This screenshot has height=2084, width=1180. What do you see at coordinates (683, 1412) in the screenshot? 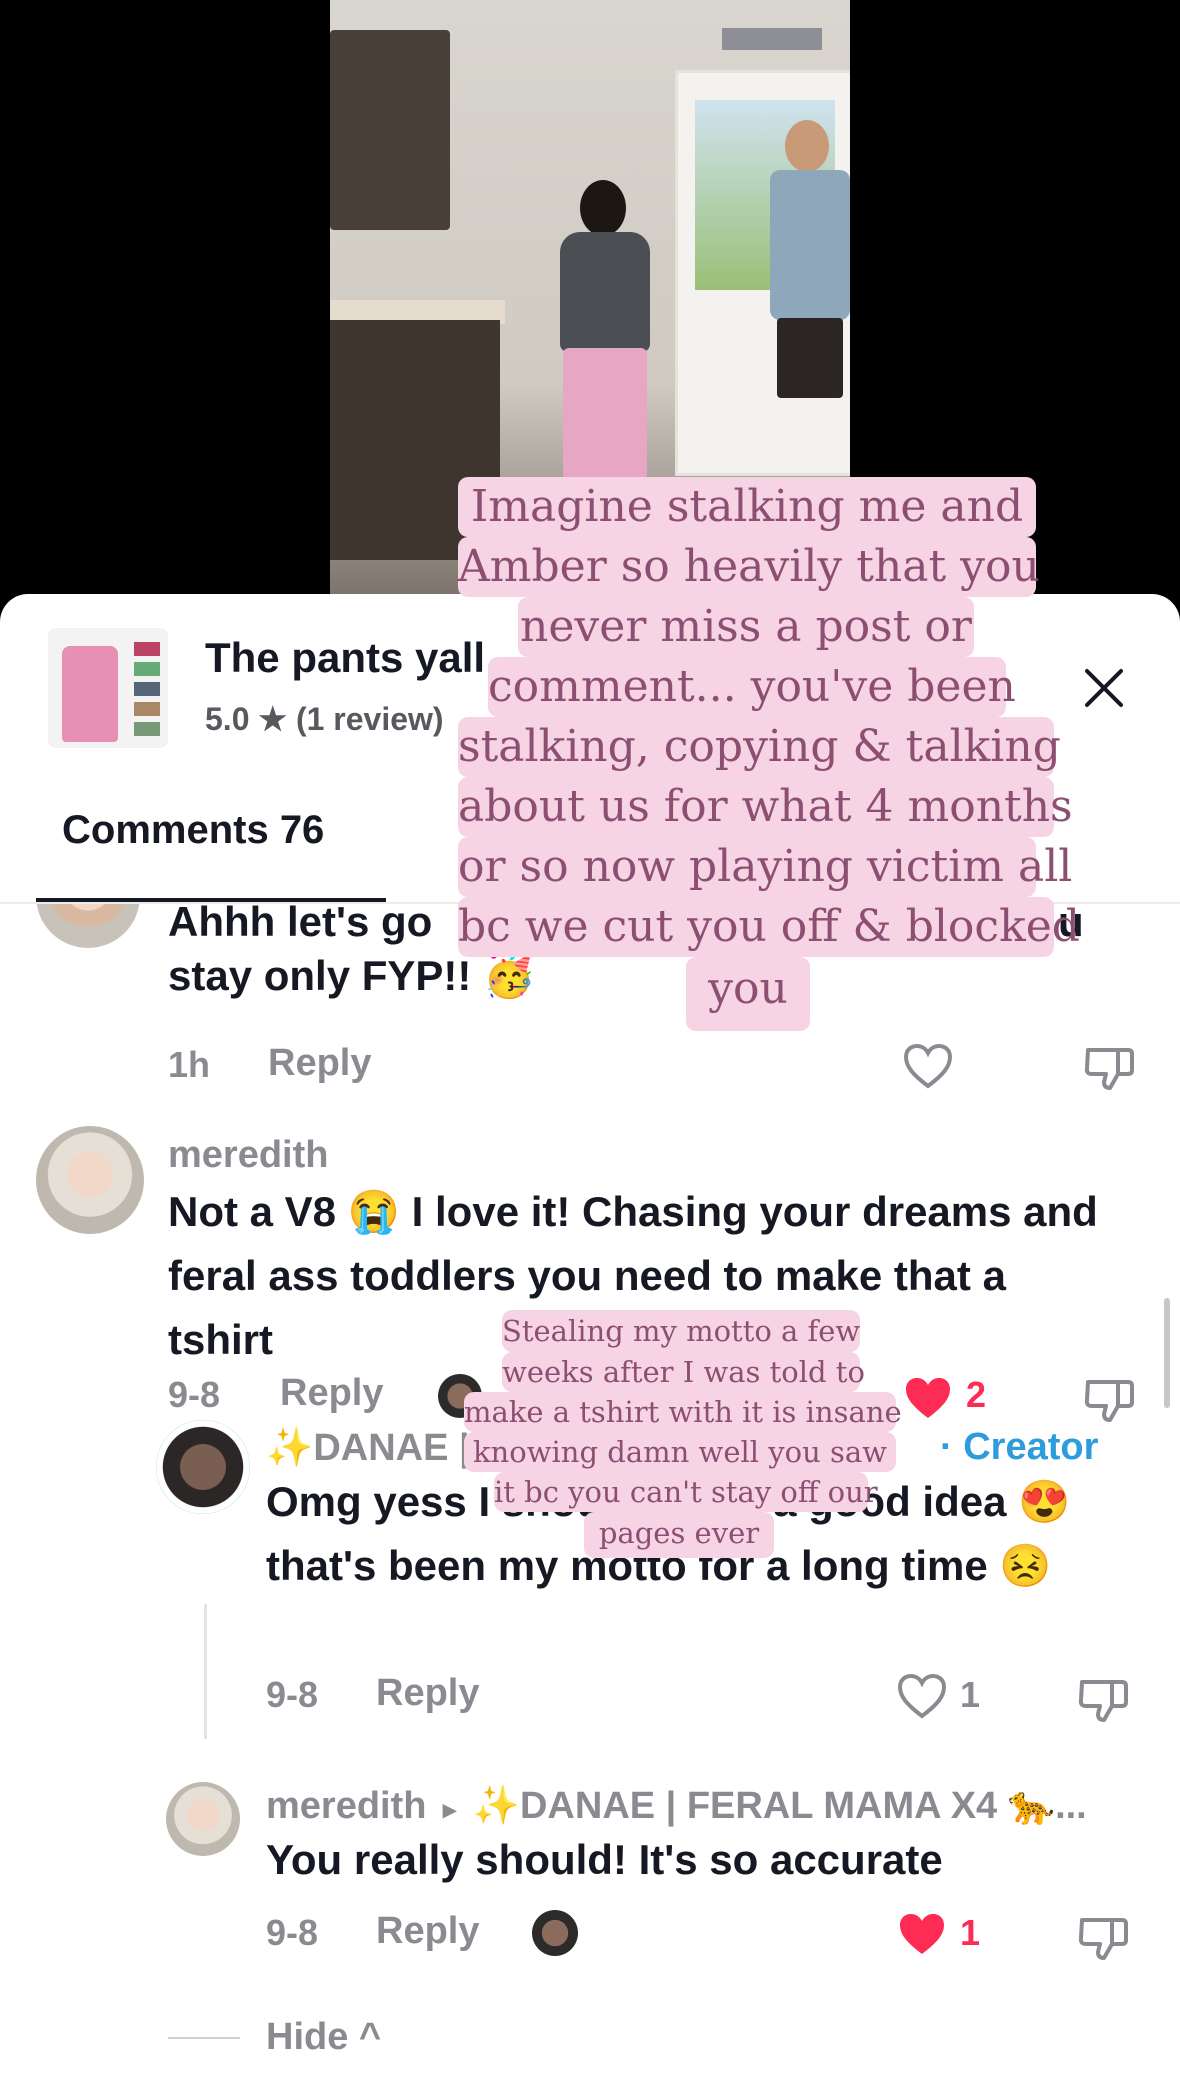
I see `overlay-line: make a tshirt with it is insane` at bounding box center [683, 1412].